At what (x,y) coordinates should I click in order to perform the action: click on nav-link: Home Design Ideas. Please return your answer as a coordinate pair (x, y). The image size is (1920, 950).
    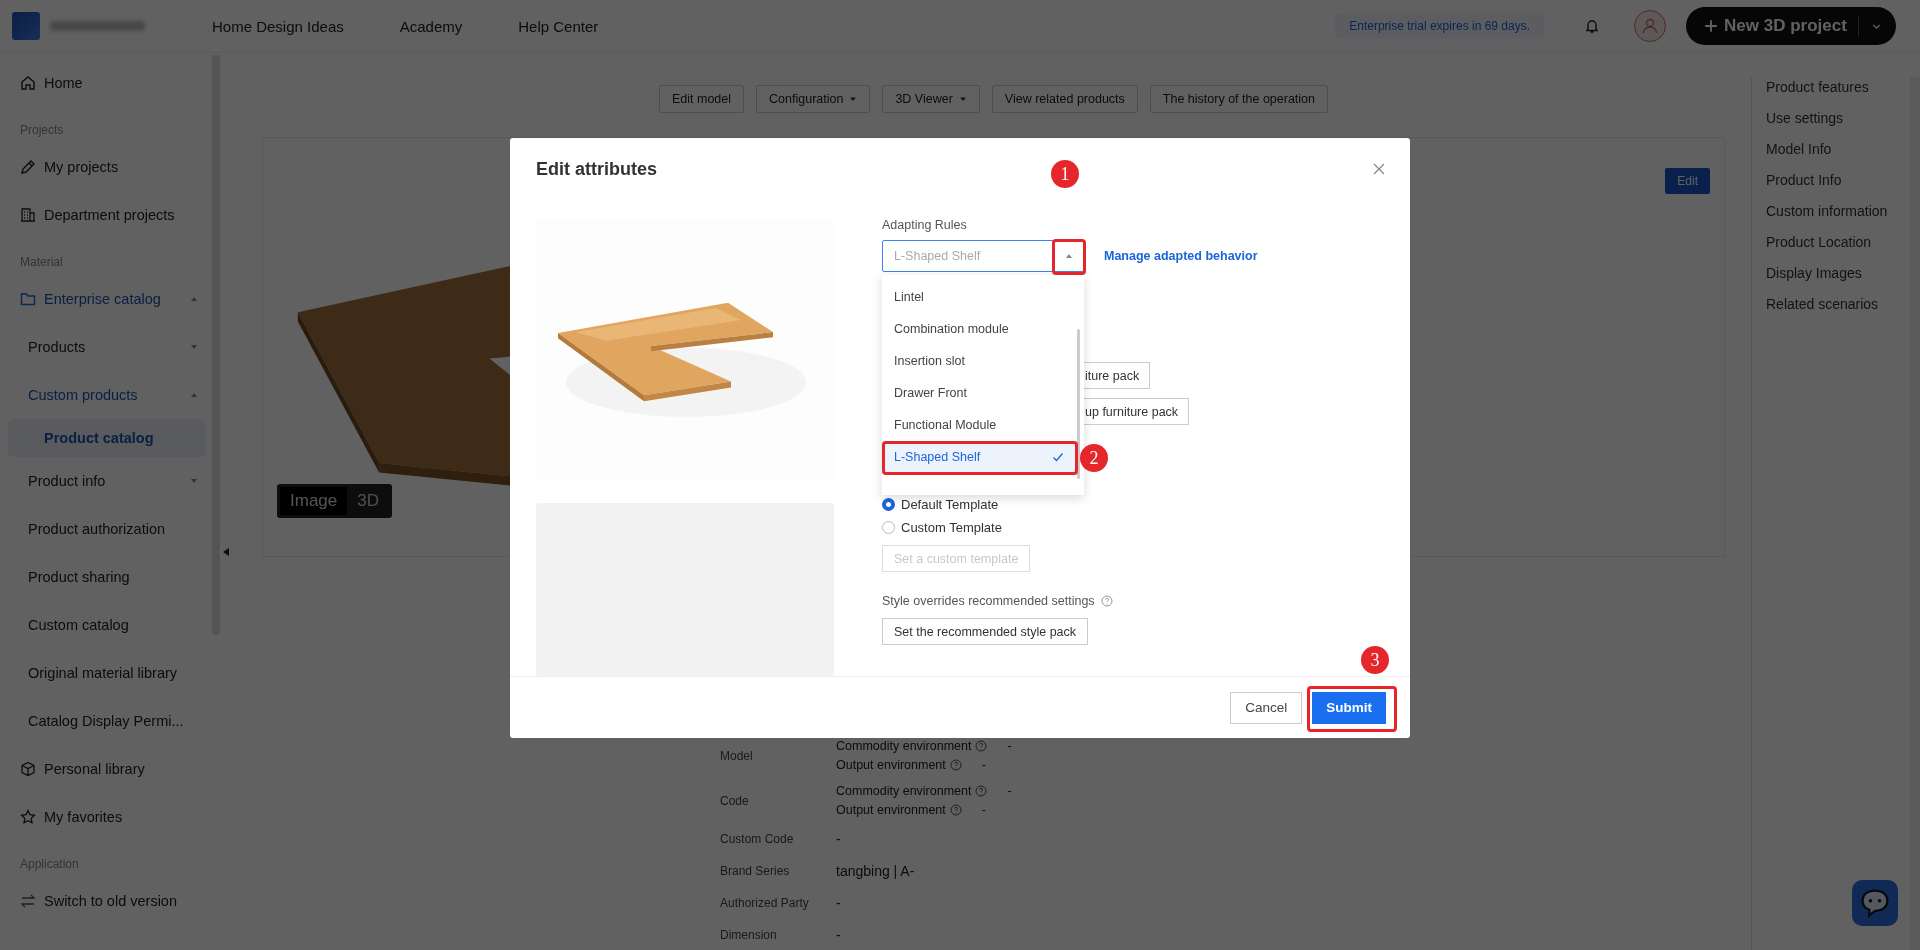
    Looking at the image, I should click on (278, 26).